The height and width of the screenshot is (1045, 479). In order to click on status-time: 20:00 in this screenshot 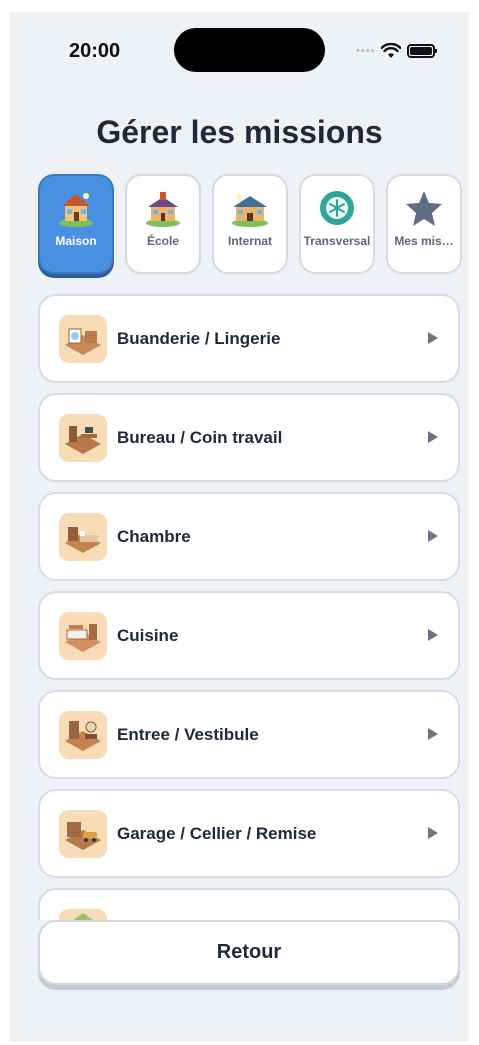, I will do `click(95, 51)`.